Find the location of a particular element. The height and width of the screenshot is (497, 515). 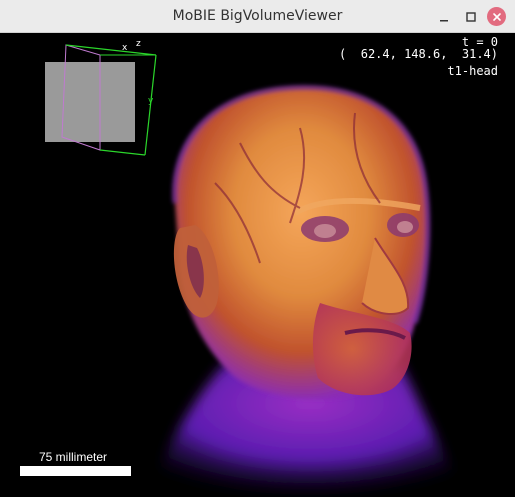

axis-label-y: y is located at coordinates (151, 101).